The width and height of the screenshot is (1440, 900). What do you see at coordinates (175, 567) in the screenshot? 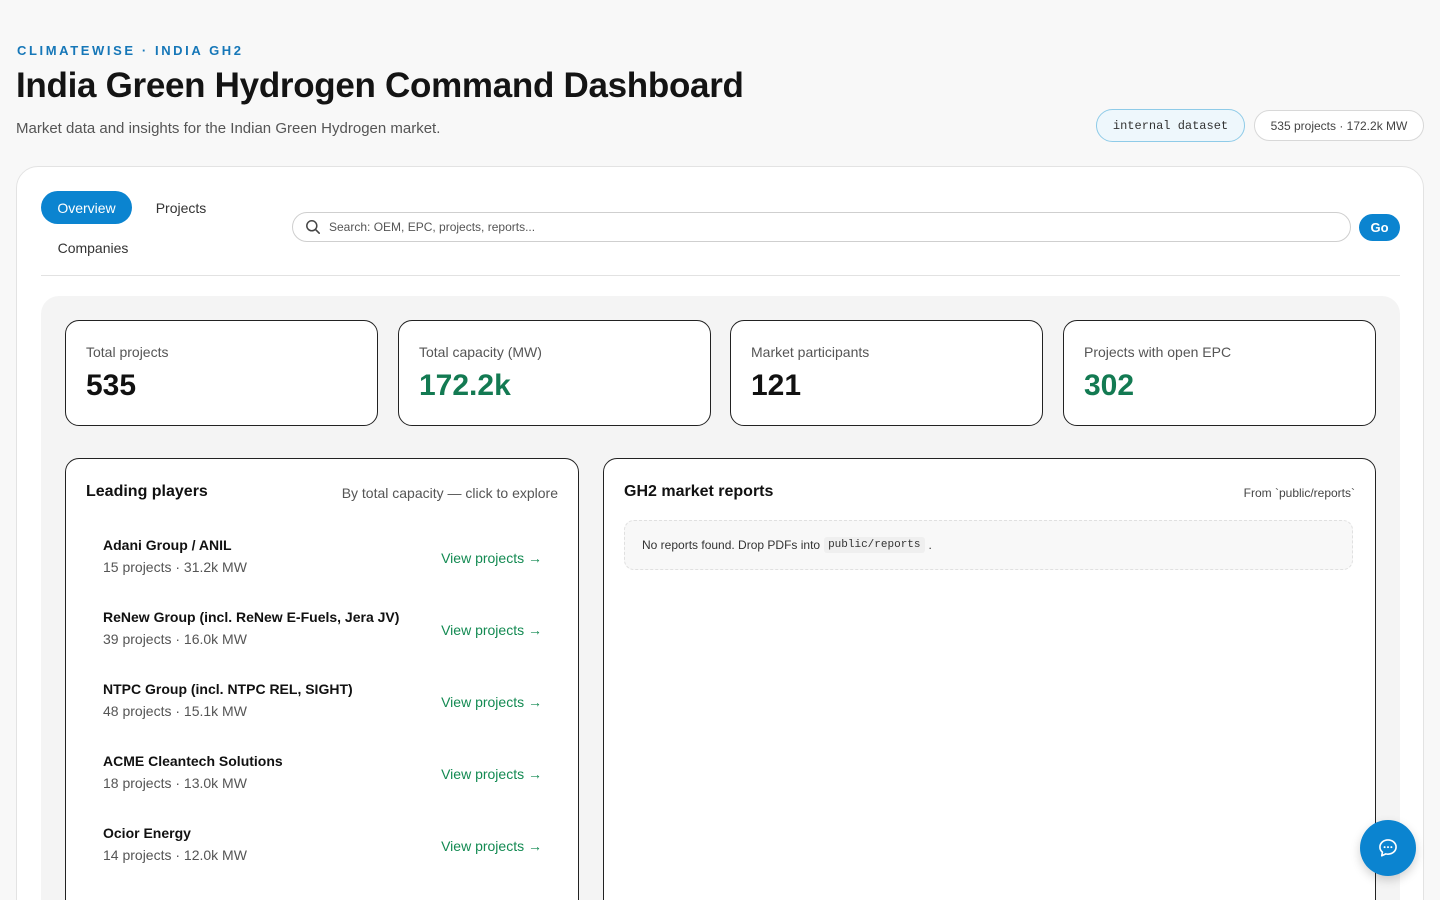
I see `player-meta: 15 projects · 31.2k MW` at bounding box center [175, 567].